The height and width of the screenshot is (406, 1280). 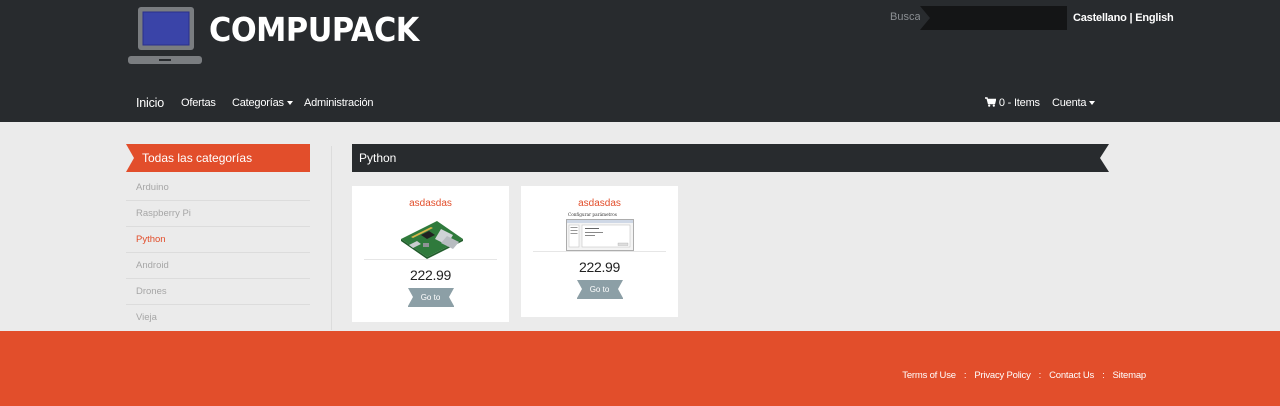 I want to click on language-switcher: Castellano | English, so click(x=1123, y=18).